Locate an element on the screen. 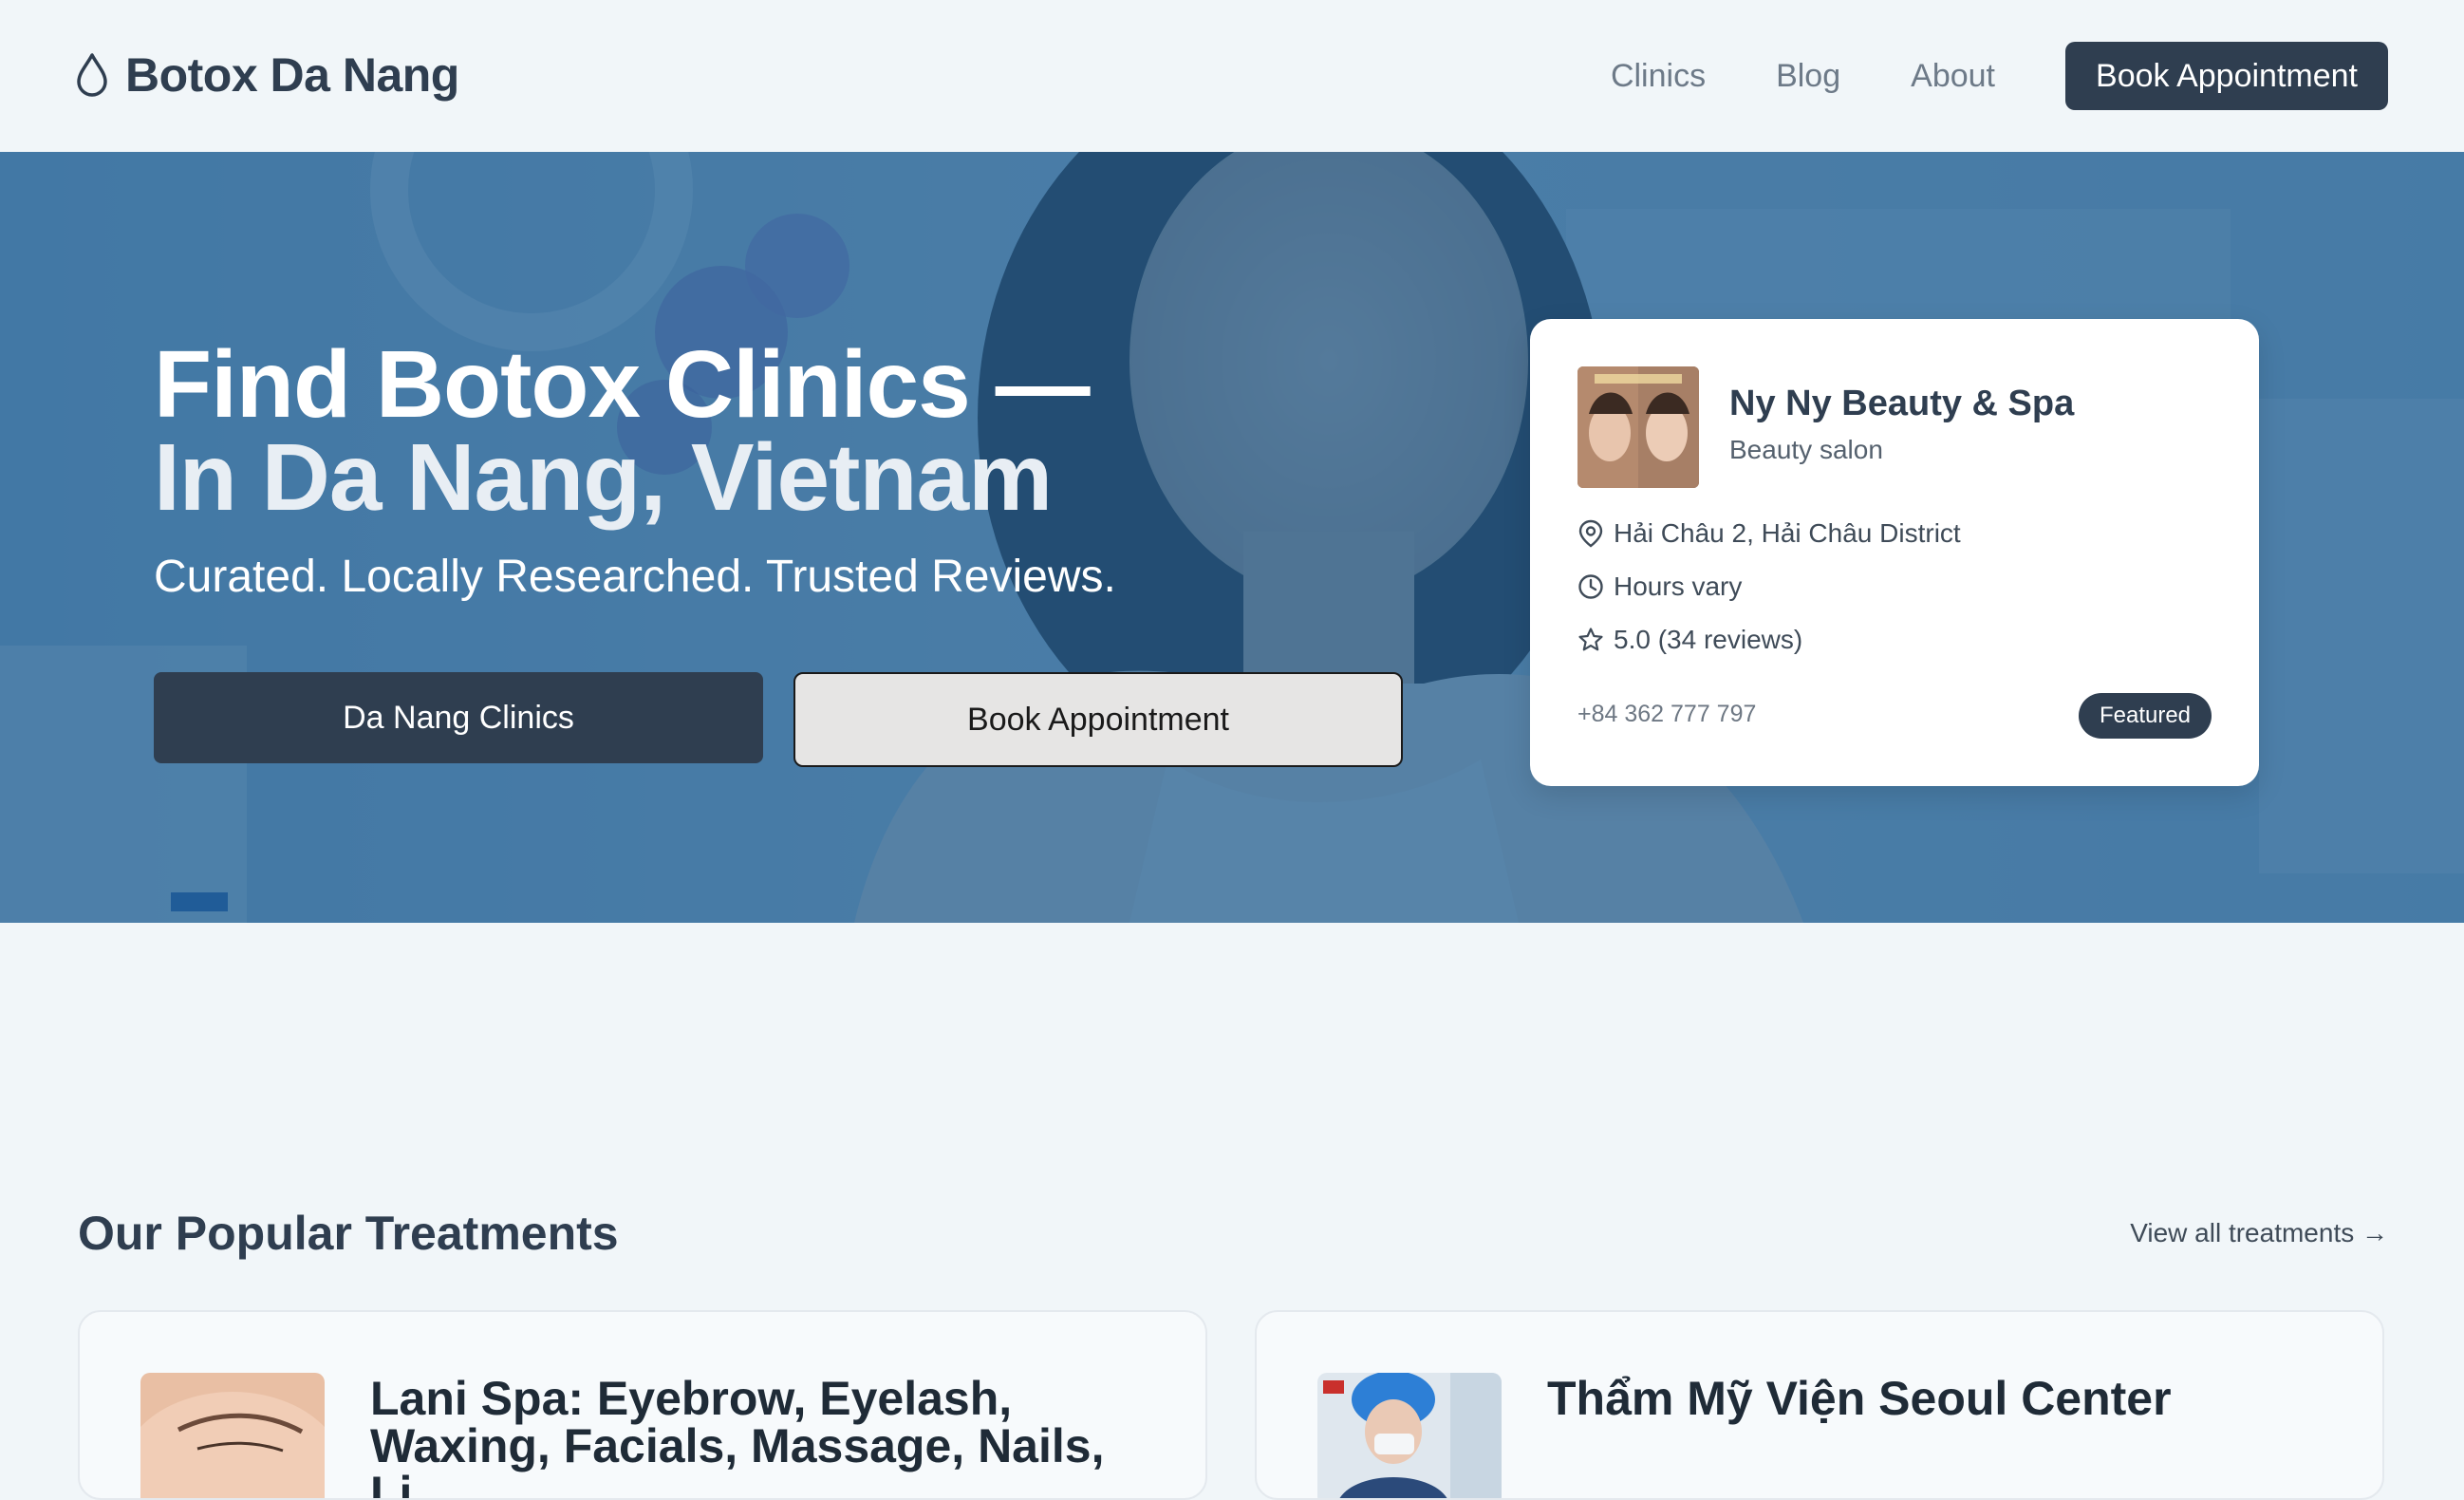 The height and width of the screenshot is (1500, 2464). brand-name: Botox Da Nang is located at coordinates (292, 75).